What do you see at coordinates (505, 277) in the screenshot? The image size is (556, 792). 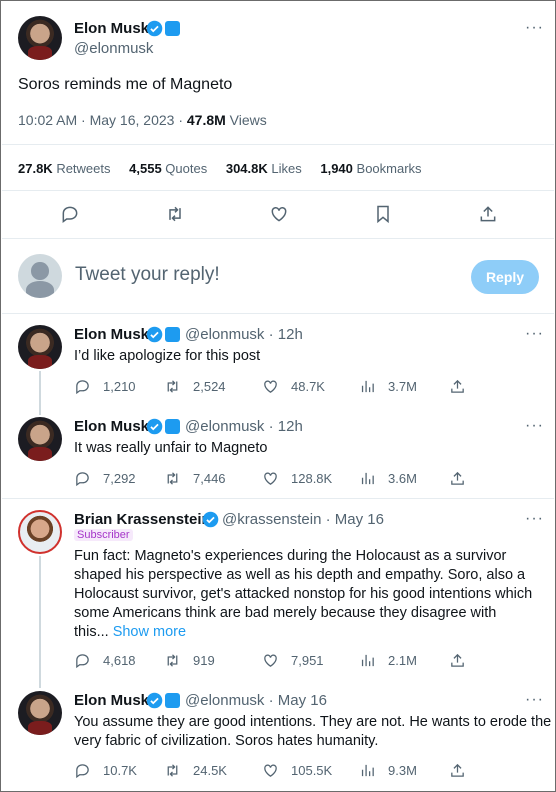 I see `reply-button: Reply` at bounding box center [505, 277].